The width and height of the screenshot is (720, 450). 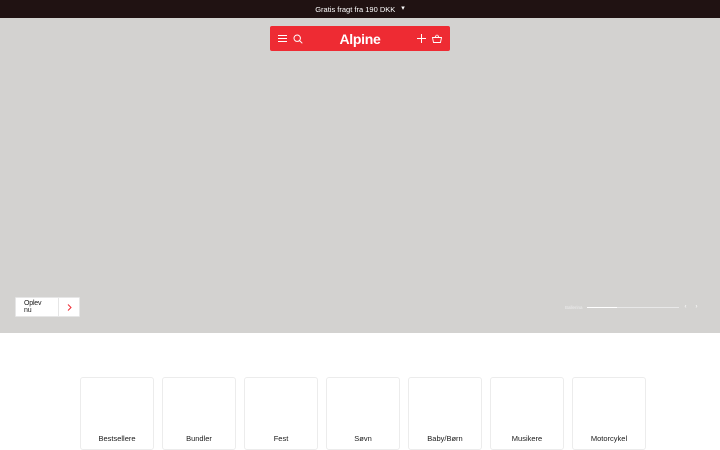 I want to click on category-label: Bestsellere, so click(x=117, y=438).